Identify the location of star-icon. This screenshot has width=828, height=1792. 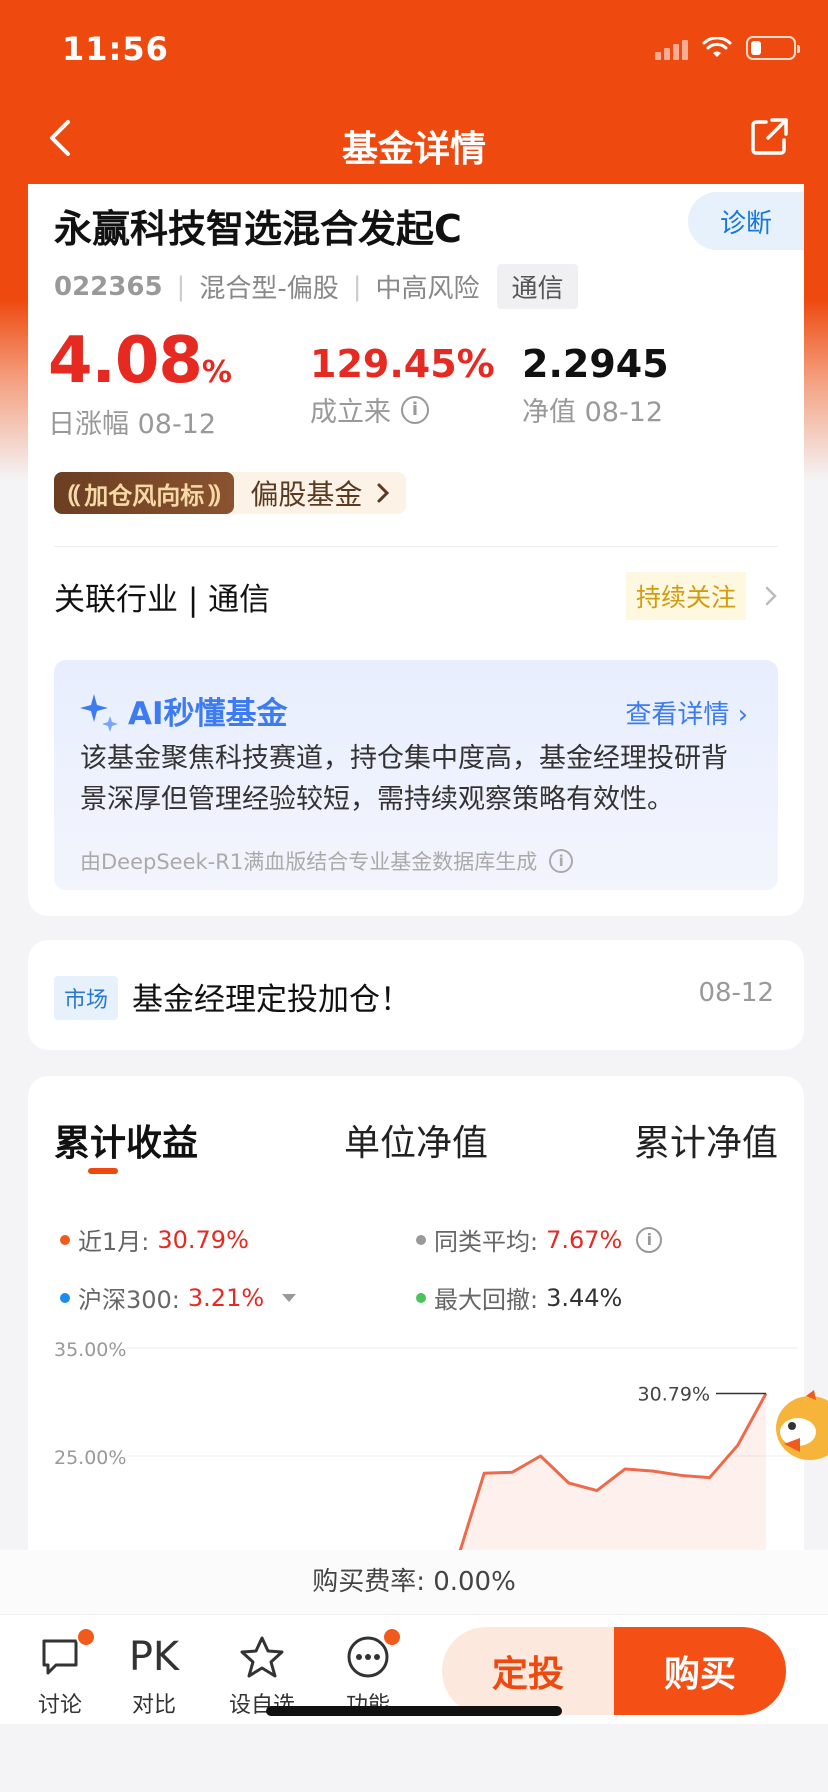
(262, 1657).